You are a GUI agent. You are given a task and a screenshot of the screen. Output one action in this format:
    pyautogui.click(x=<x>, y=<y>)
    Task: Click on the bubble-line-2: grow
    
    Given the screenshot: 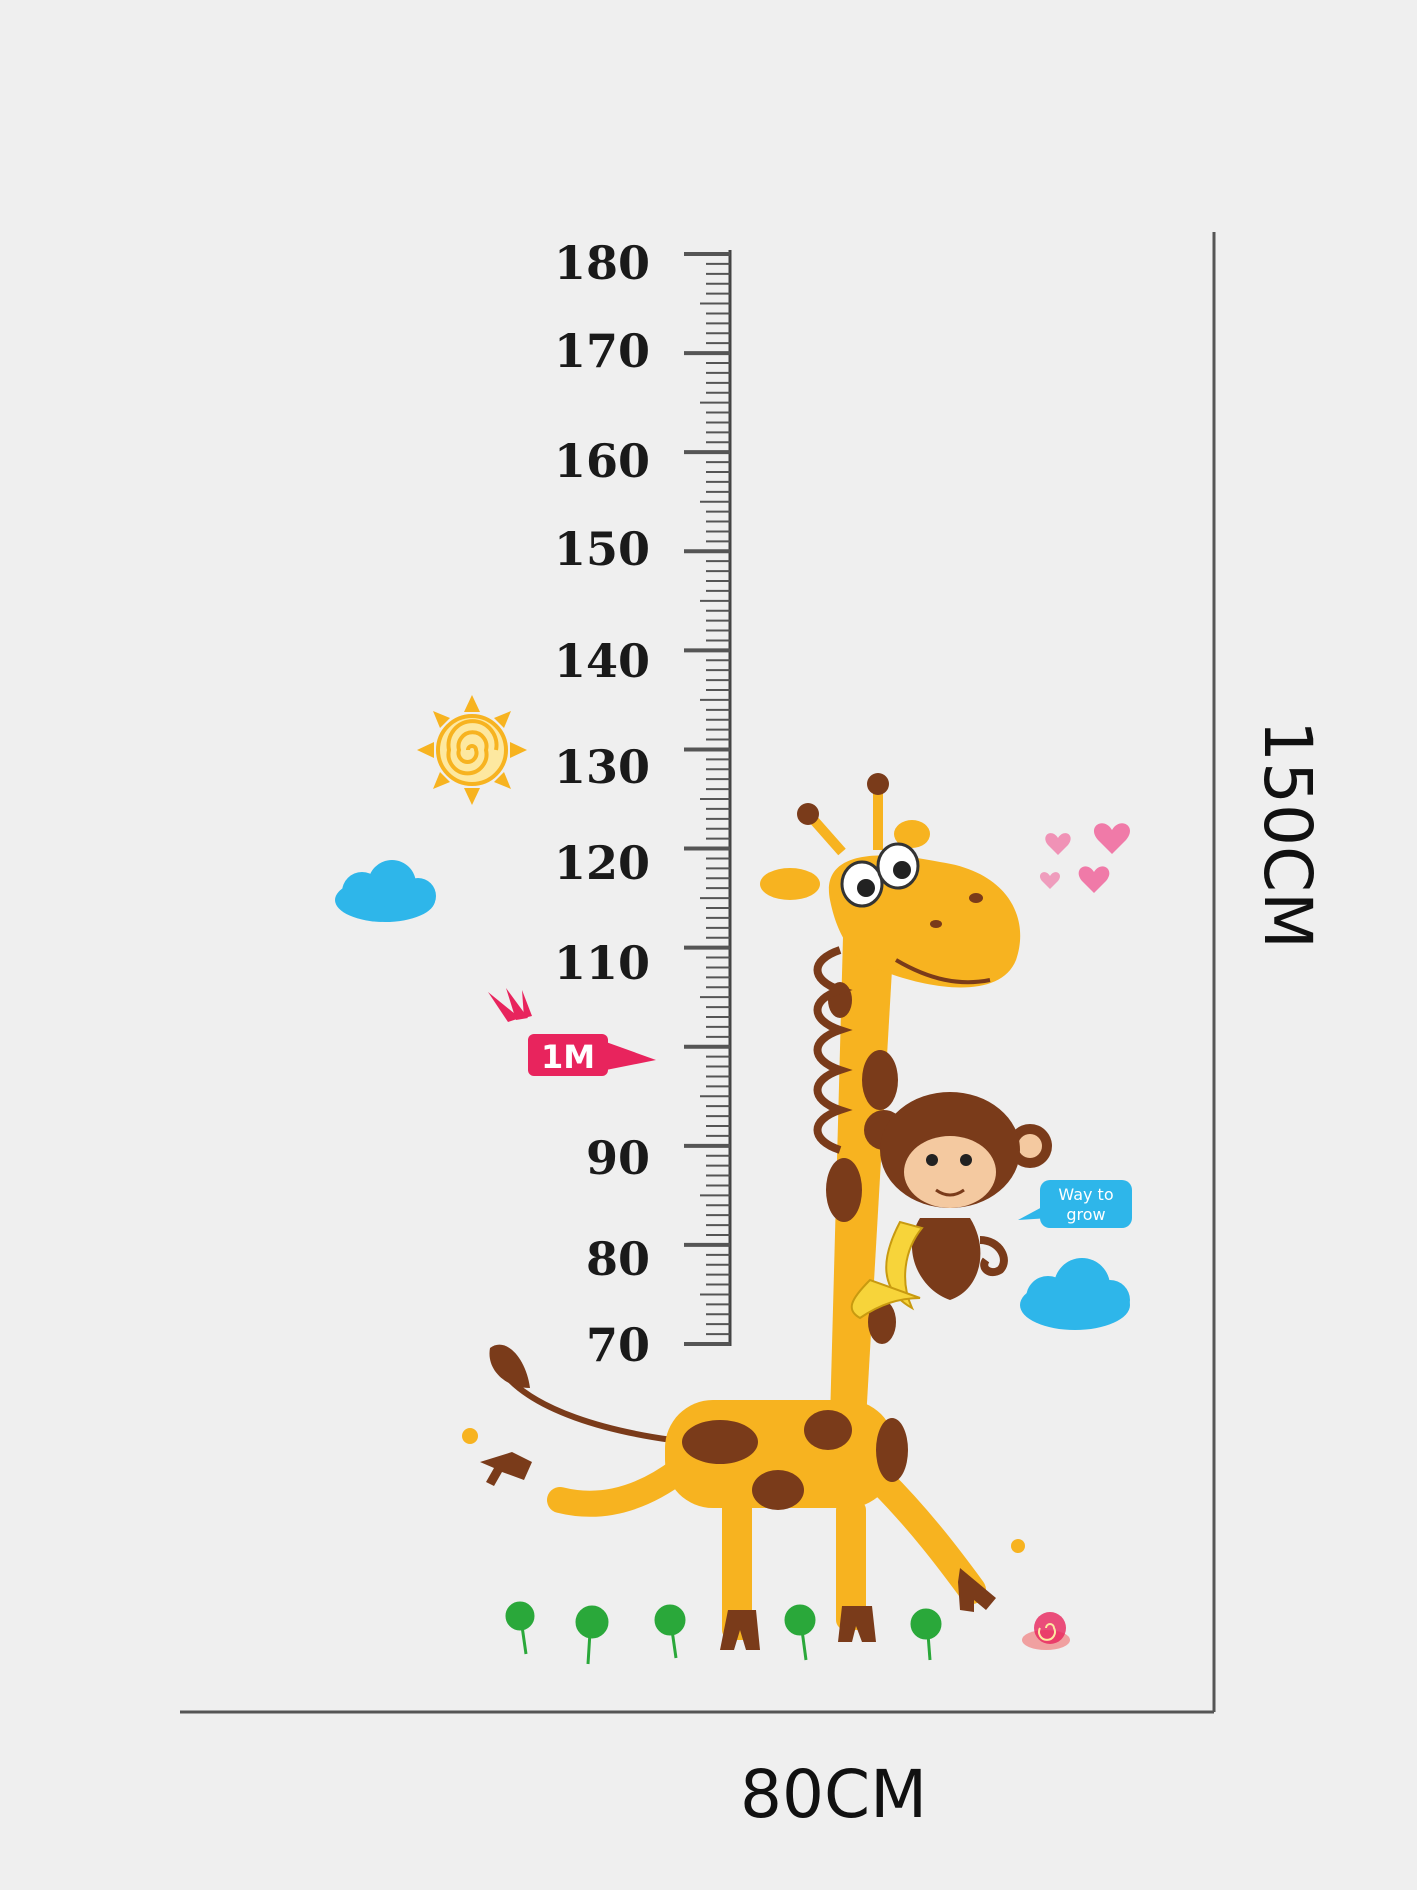 What is the action you would take?
    pyautogui.click(x=1085, y=1214)
    